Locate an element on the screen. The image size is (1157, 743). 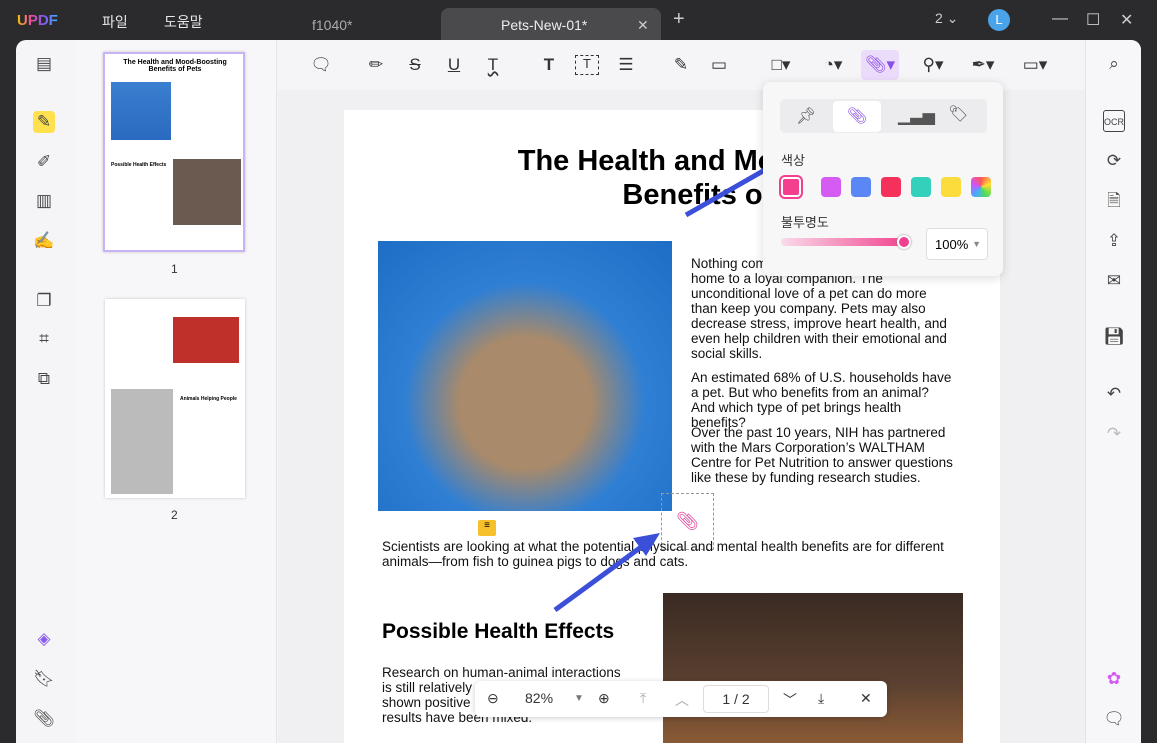
color-label: 색상 is located at coordinates (793, 160).